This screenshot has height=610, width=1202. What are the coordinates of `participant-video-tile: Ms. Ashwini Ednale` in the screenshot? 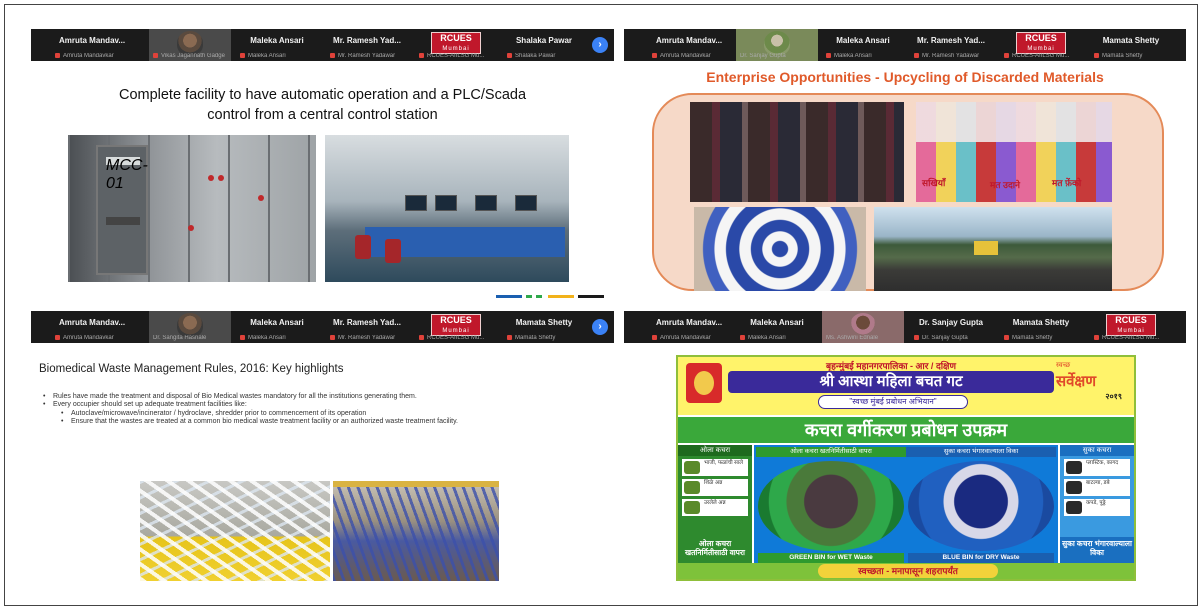 It's located at (863, 327).